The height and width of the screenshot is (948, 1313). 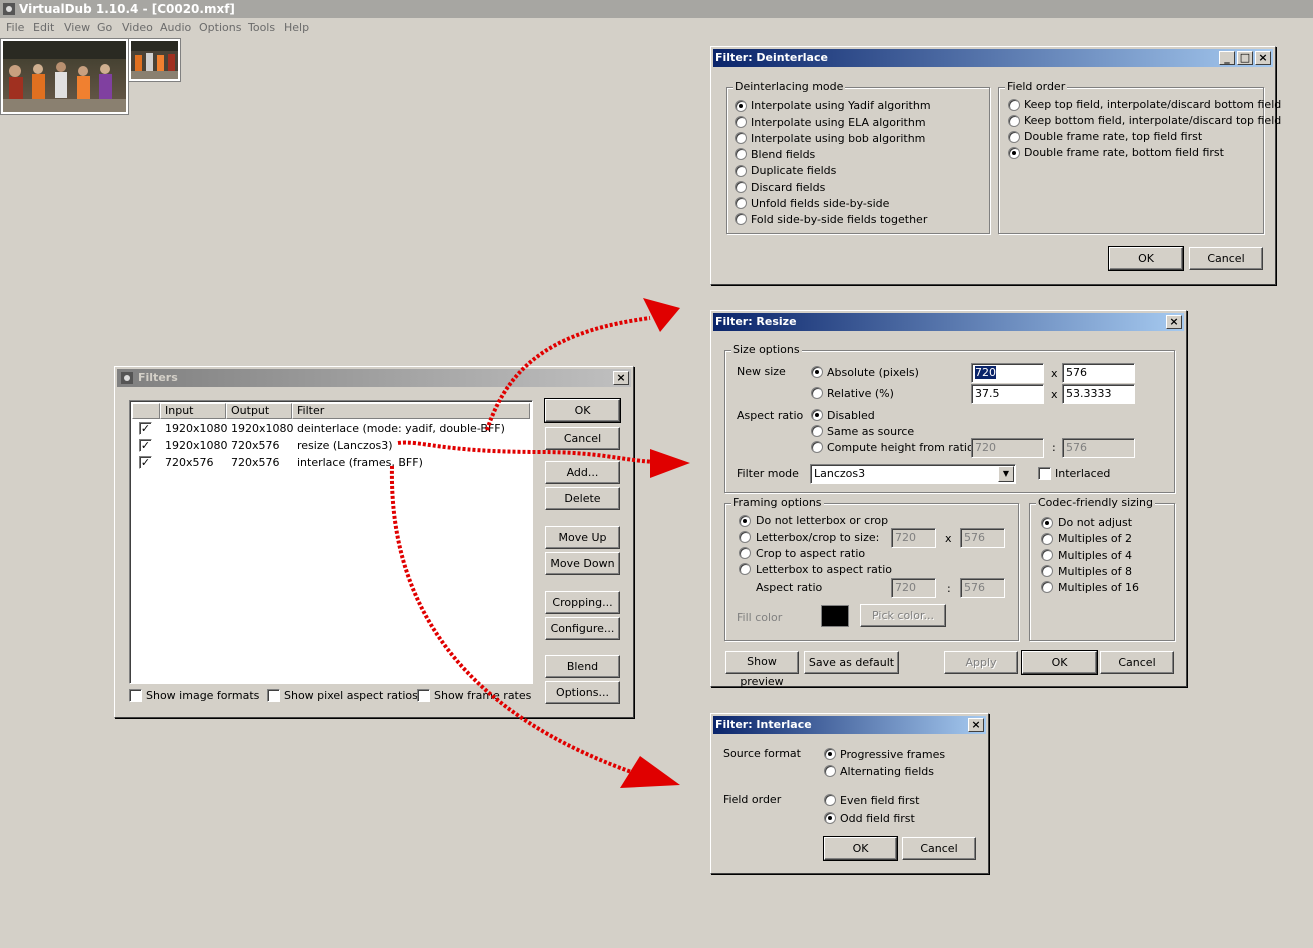 What do you see at coordinates (104, 27) in the screenshot?
I see `menu-go: Go` at bounding box center [104, 27].